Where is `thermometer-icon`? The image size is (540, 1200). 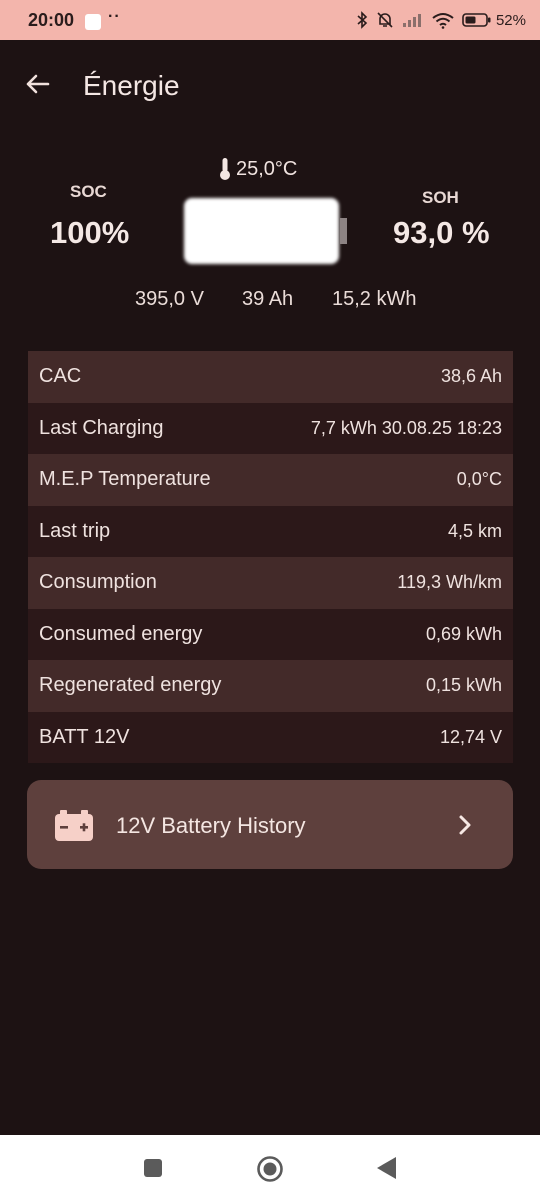 thermometer-icon is located at coordinates (225, 169).